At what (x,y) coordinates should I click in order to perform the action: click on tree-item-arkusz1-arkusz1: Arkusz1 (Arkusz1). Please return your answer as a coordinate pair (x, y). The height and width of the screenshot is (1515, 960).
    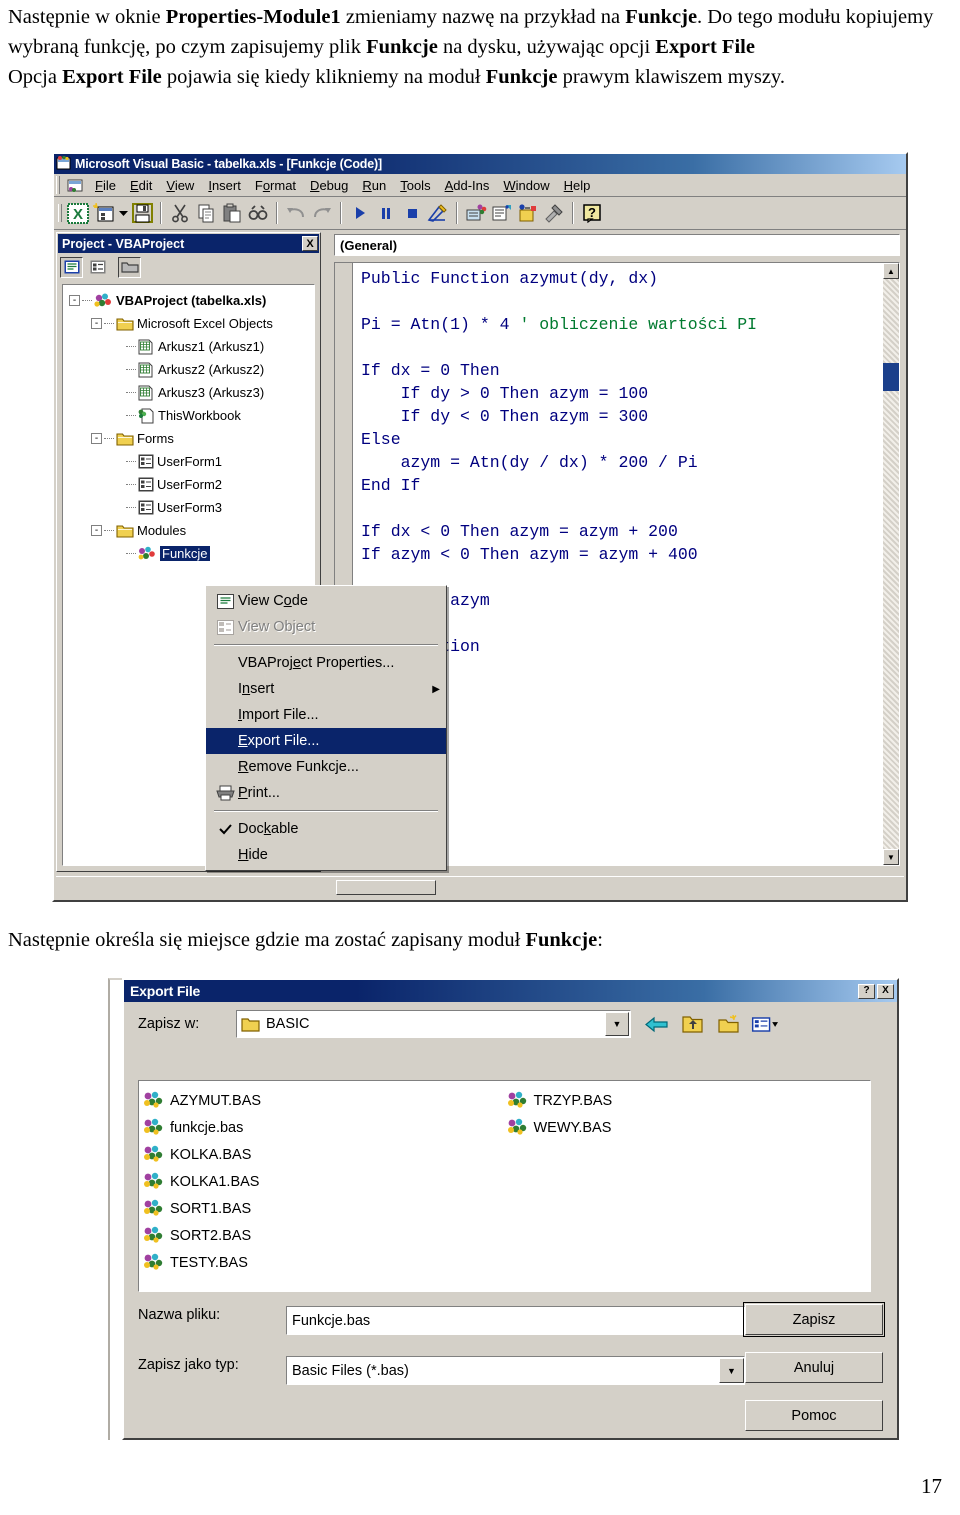
    Looking at the image, I should click on (188, 346).